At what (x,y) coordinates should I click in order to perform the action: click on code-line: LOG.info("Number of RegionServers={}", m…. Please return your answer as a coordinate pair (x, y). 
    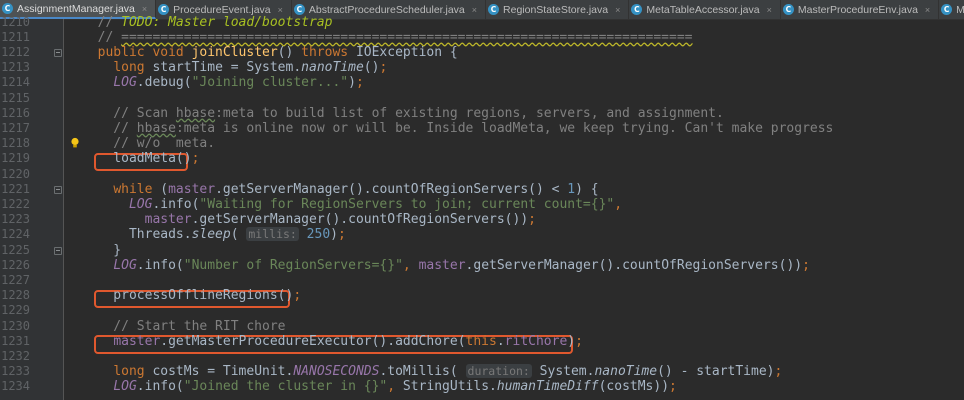
    Looking at the image, I should click on (514, 265).